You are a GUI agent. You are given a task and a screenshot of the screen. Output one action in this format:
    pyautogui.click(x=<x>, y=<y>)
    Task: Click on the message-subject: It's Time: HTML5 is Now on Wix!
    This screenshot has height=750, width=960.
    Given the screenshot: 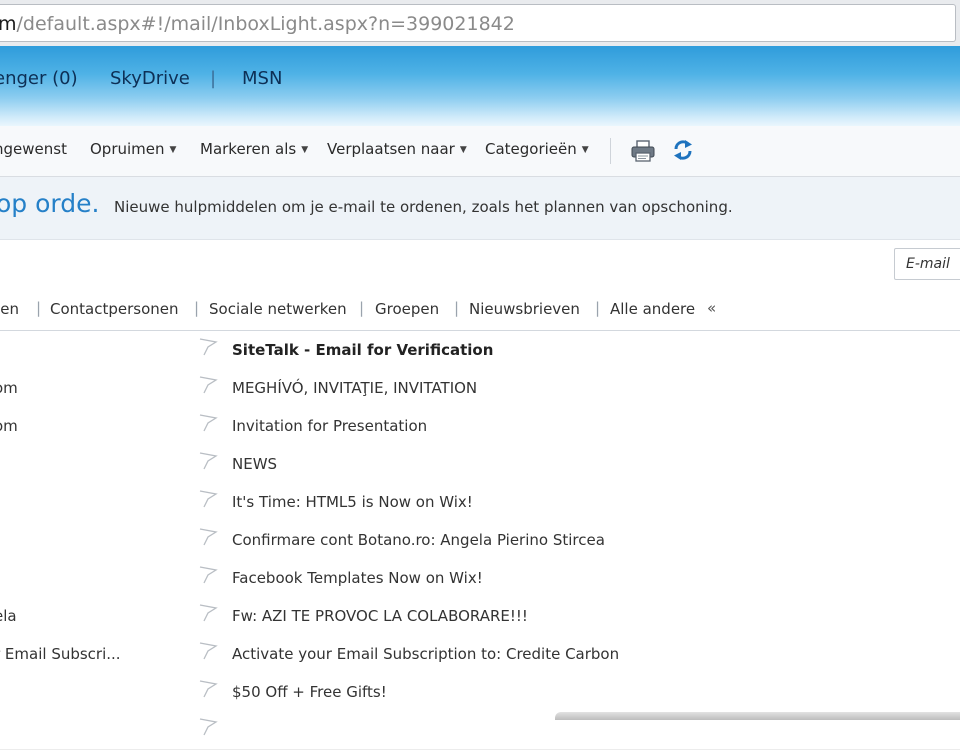 What is the action you would take?
    pyautogui.click(x=352, y=502)
    